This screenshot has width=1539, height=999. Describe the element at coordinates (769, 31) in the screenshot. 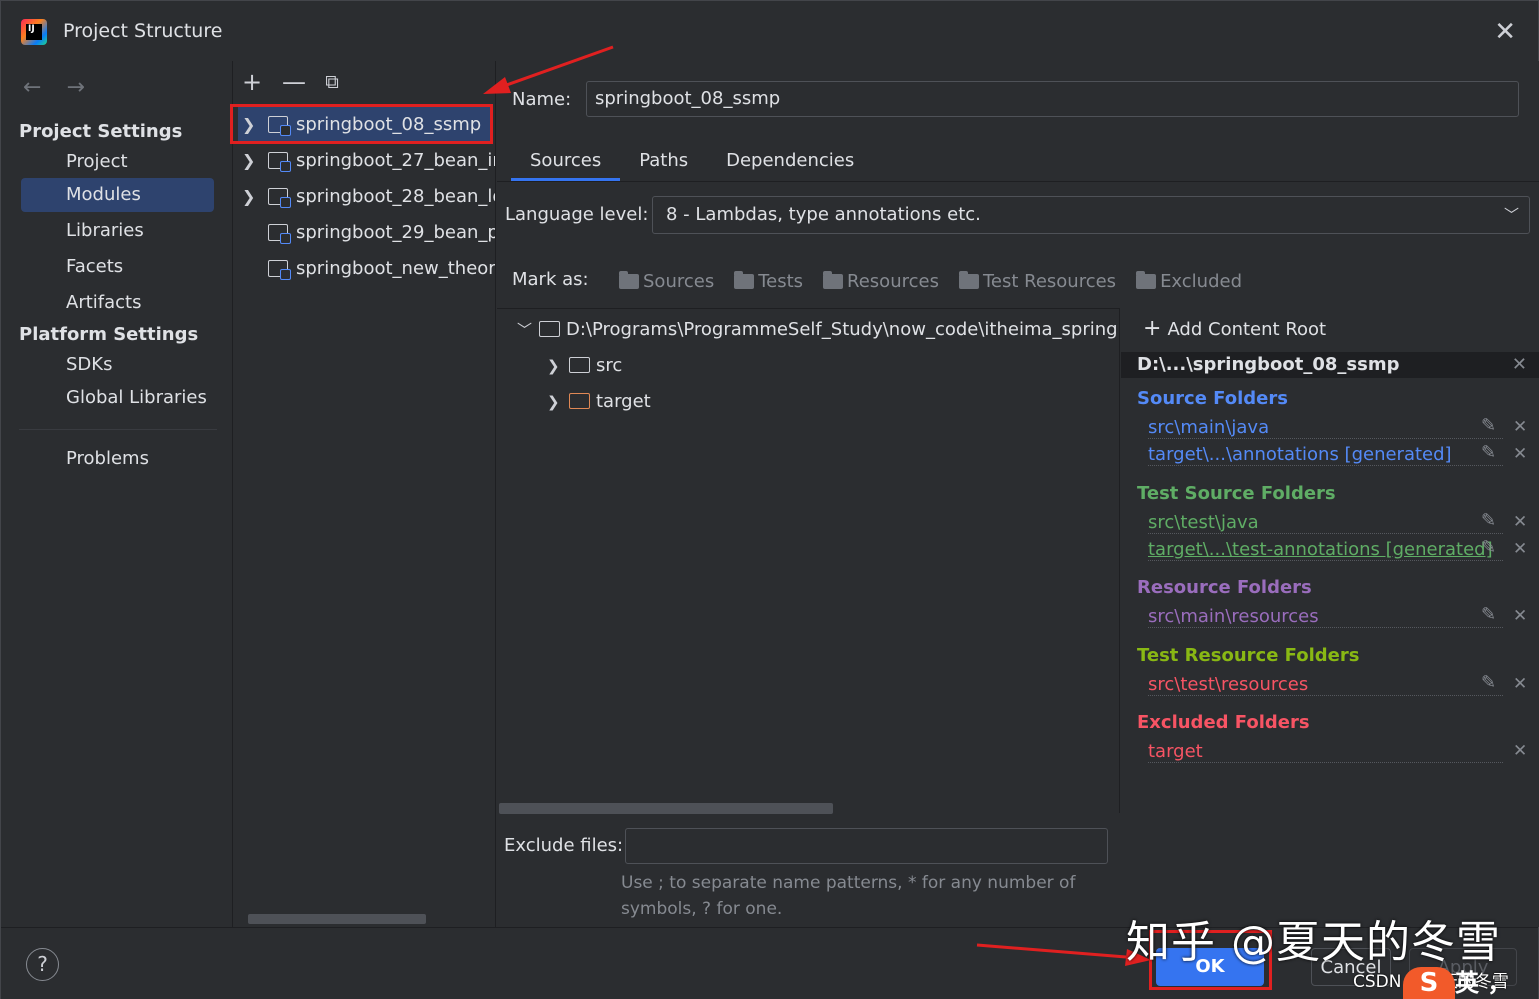

I see `title-bar: IJ Project Structure ✕` at that location.